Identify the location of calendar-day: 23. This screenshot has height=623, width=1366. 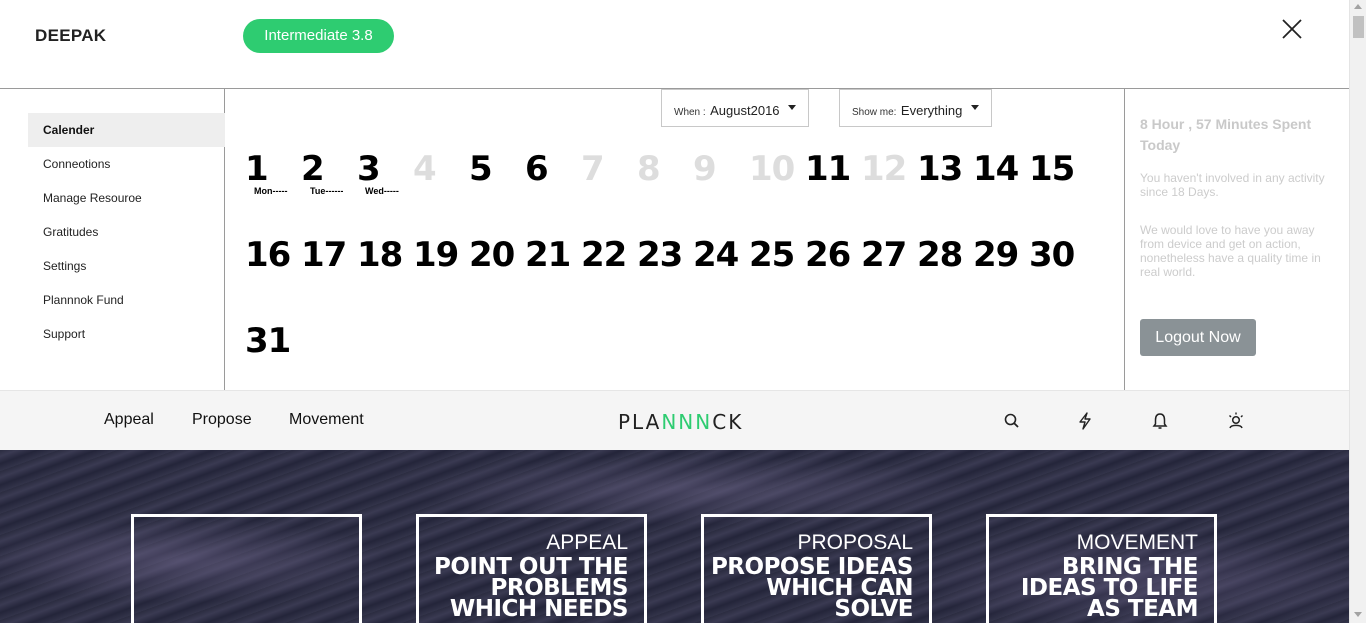
(660, 255).